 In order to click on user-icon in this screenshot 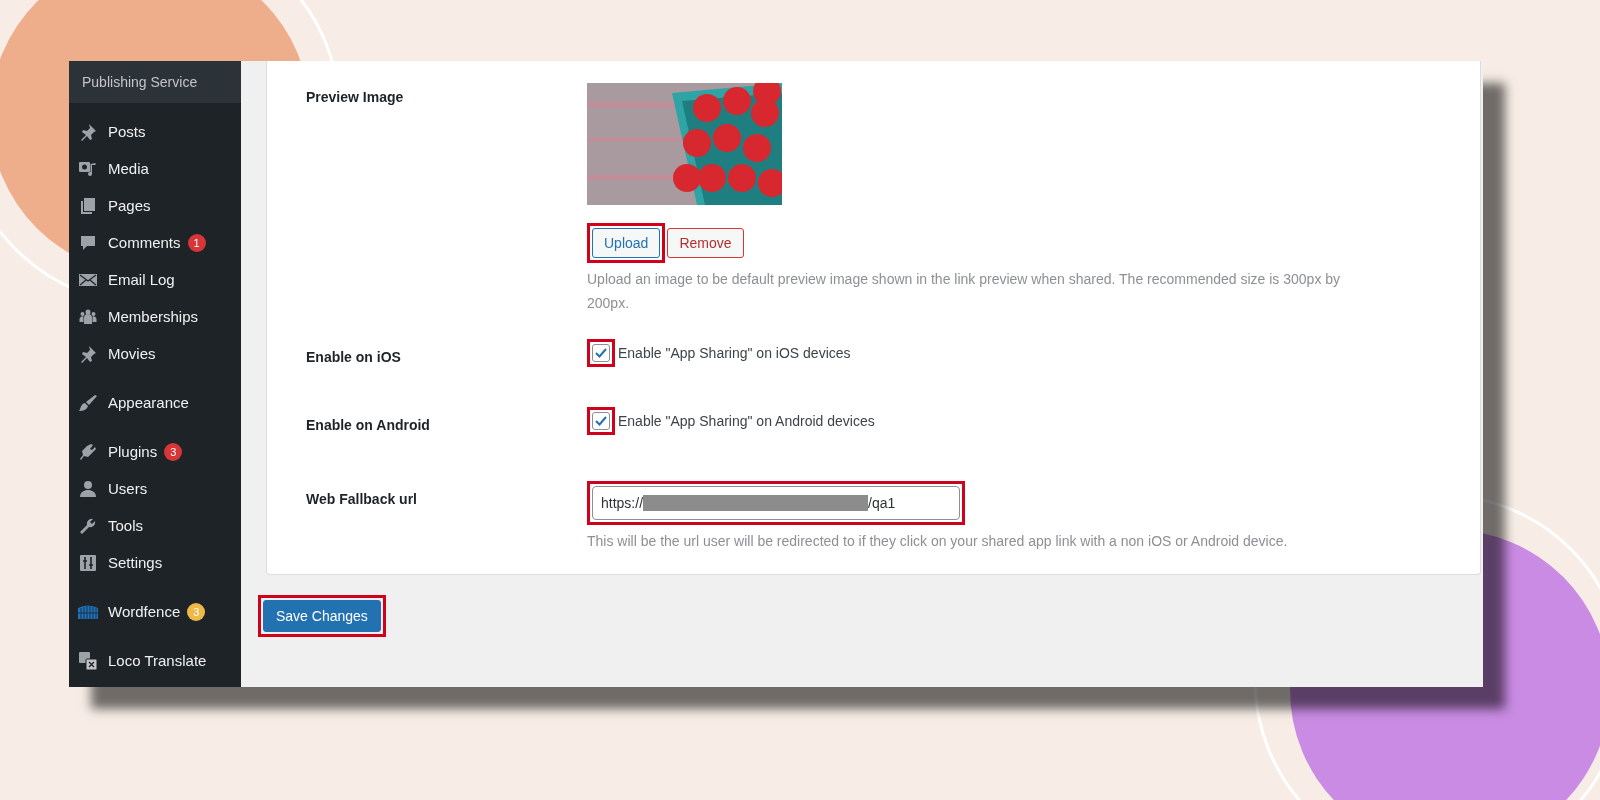, I will do `click(88, 488)`.